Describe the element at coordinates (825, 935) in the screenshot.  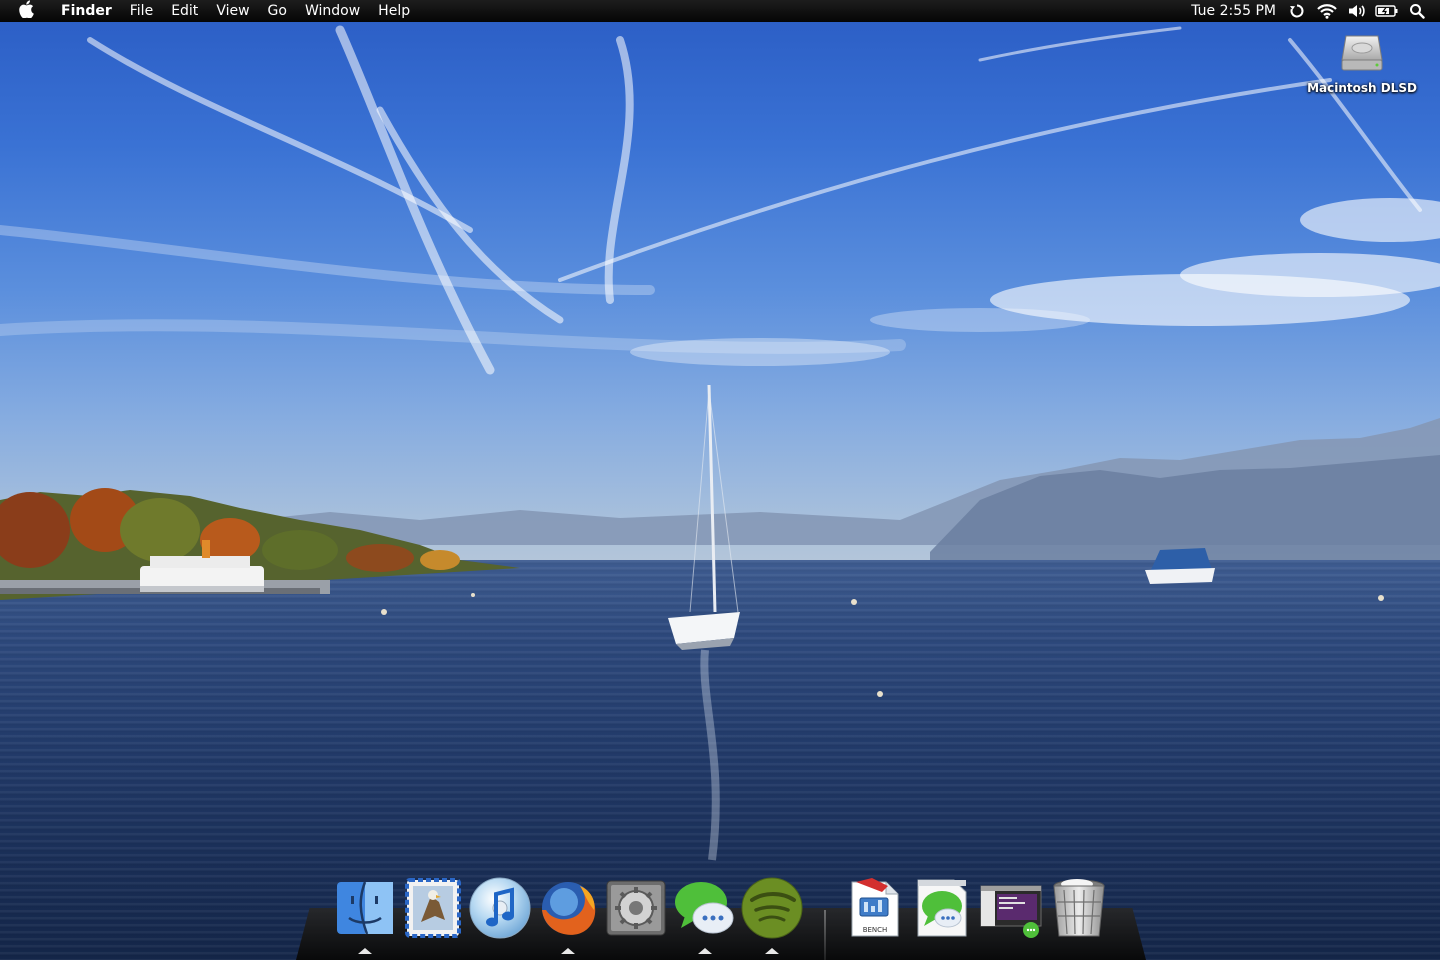
I see `dock-separator` at that location.